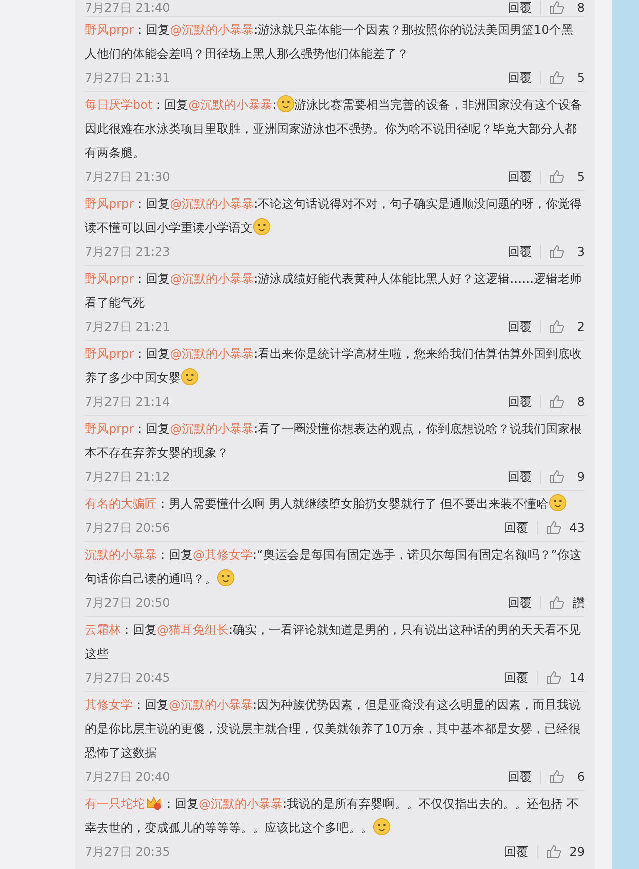 This screenshot has width=639, height=869. What do you see at coordinates (334, 291) in the screenshot?
I see `comment-text: 野风prpr：回复@沉默的小暴暴:游泳成绩好能代表黄种人体能比黑人好？这逻辑……逻辑老师看了能气死` at bounding box center [334, 291].